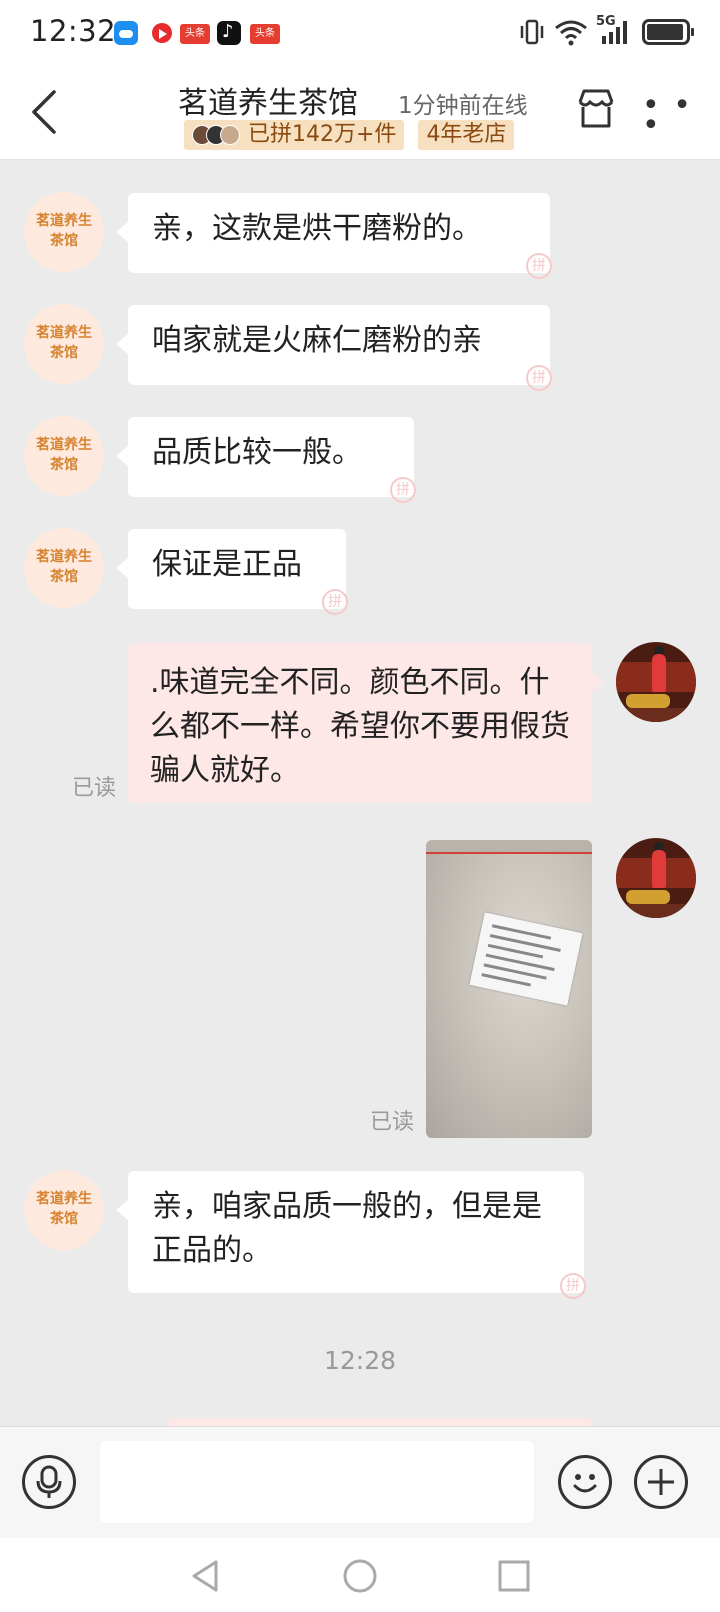  Describe the element at coordinates (532, 32) in the screenshot. I see `vibrate-icon` at that location.